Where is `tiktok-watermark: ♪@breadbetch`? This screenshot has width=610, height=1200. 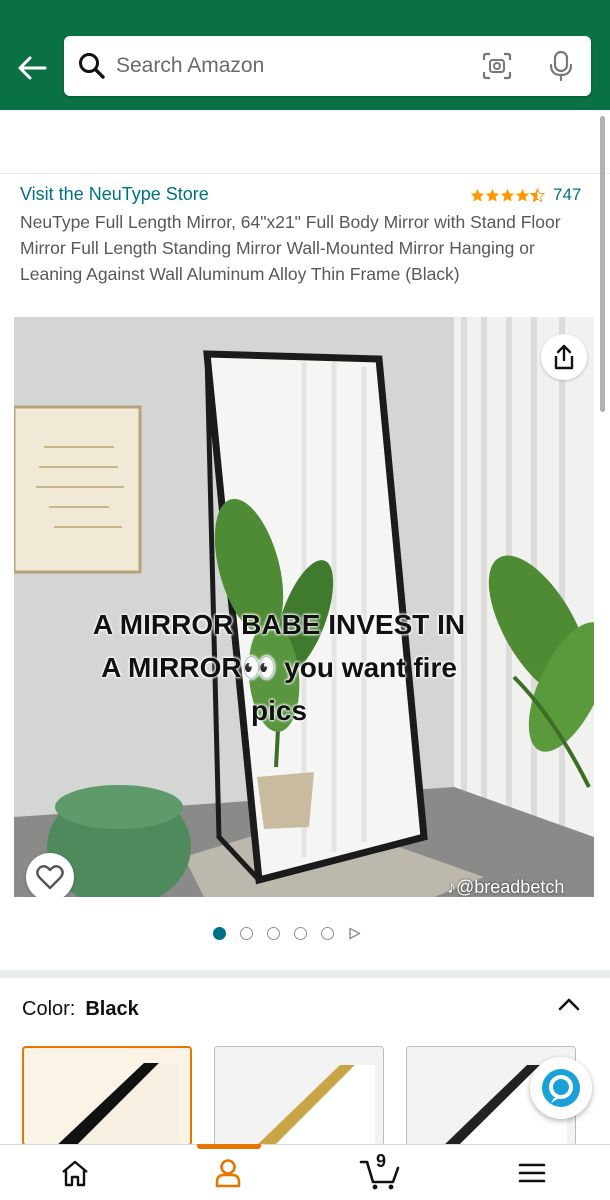
tiktok-watermark: ♪@breadbetch is located at coordinates (506, 887).